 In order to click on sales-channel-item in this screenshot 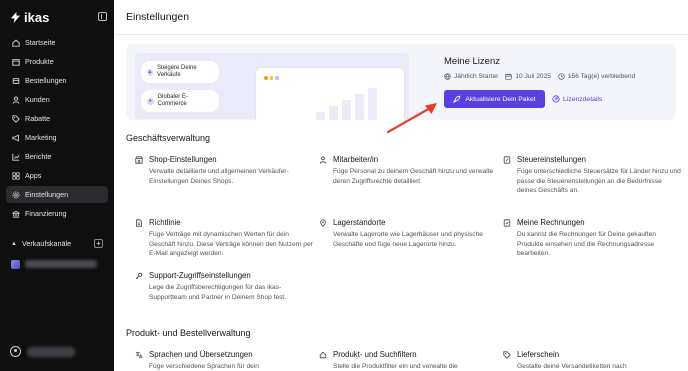, I will do `click(56, 264)`.